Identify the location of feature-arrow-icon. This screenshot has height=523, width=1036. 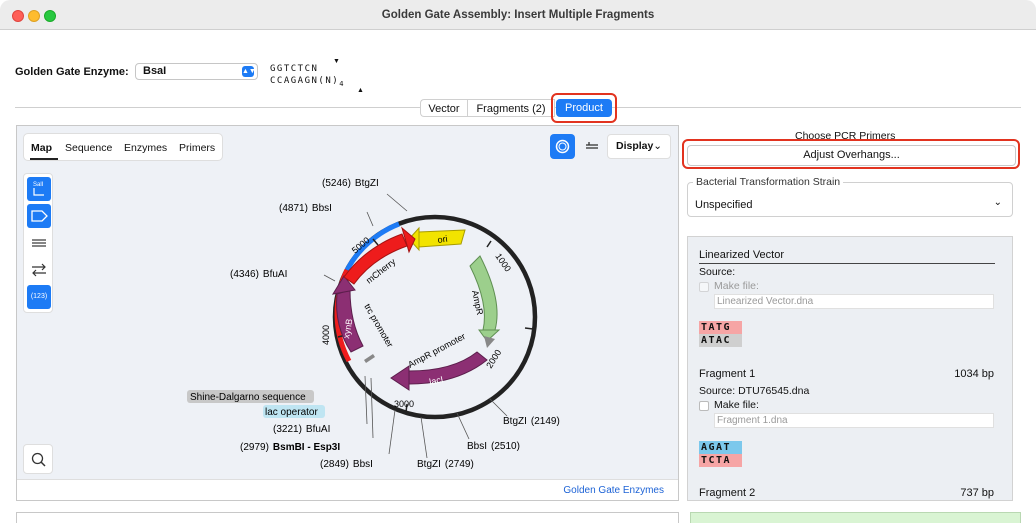
(39, 216).